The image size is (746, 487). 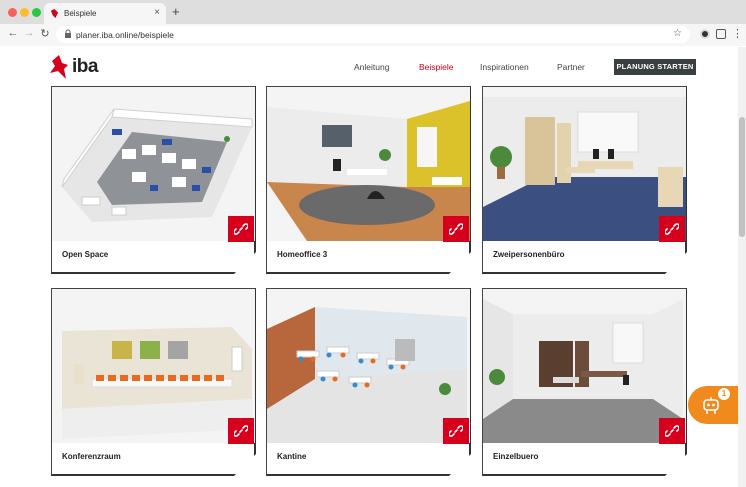 I want to click on example-card-einzelbuero: Einzelbuero, so click(x=584, y=382).